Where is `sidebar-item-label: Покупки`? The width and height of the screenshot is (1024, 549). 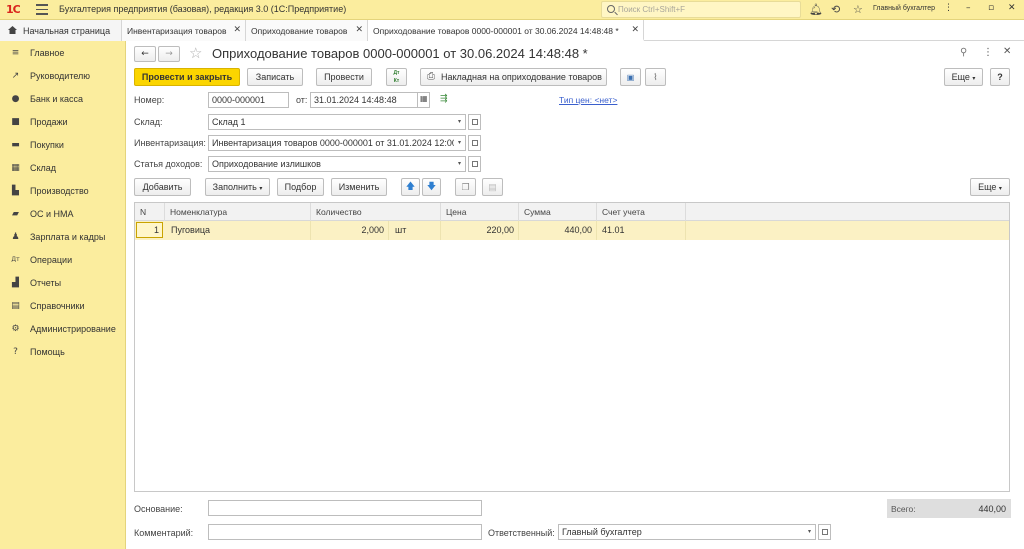 sidebar-item-label: Покупки is located at coordinates (47, 145).